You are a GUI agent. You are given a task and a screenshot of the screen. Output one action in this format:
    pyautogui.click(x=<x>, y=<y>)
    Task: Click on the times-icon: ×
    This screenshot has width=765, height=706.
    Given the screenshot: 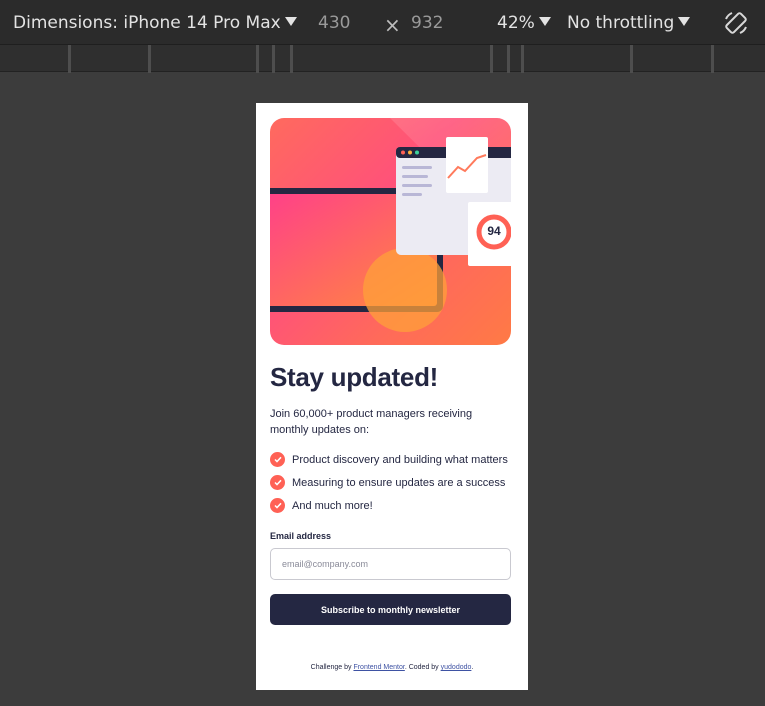 What is the action you would take?
    pyautogui.click(x=392, y=25)
    